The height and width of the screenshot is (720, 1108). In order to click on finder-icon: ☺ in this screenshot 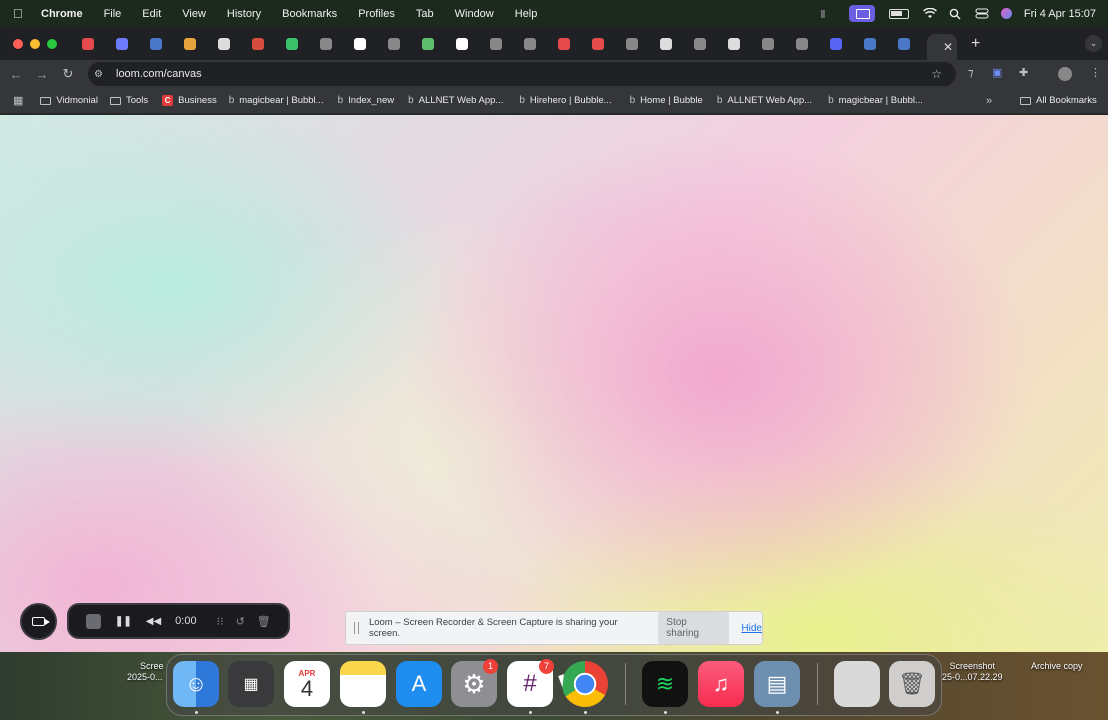, I will do `click(196, 684)`.